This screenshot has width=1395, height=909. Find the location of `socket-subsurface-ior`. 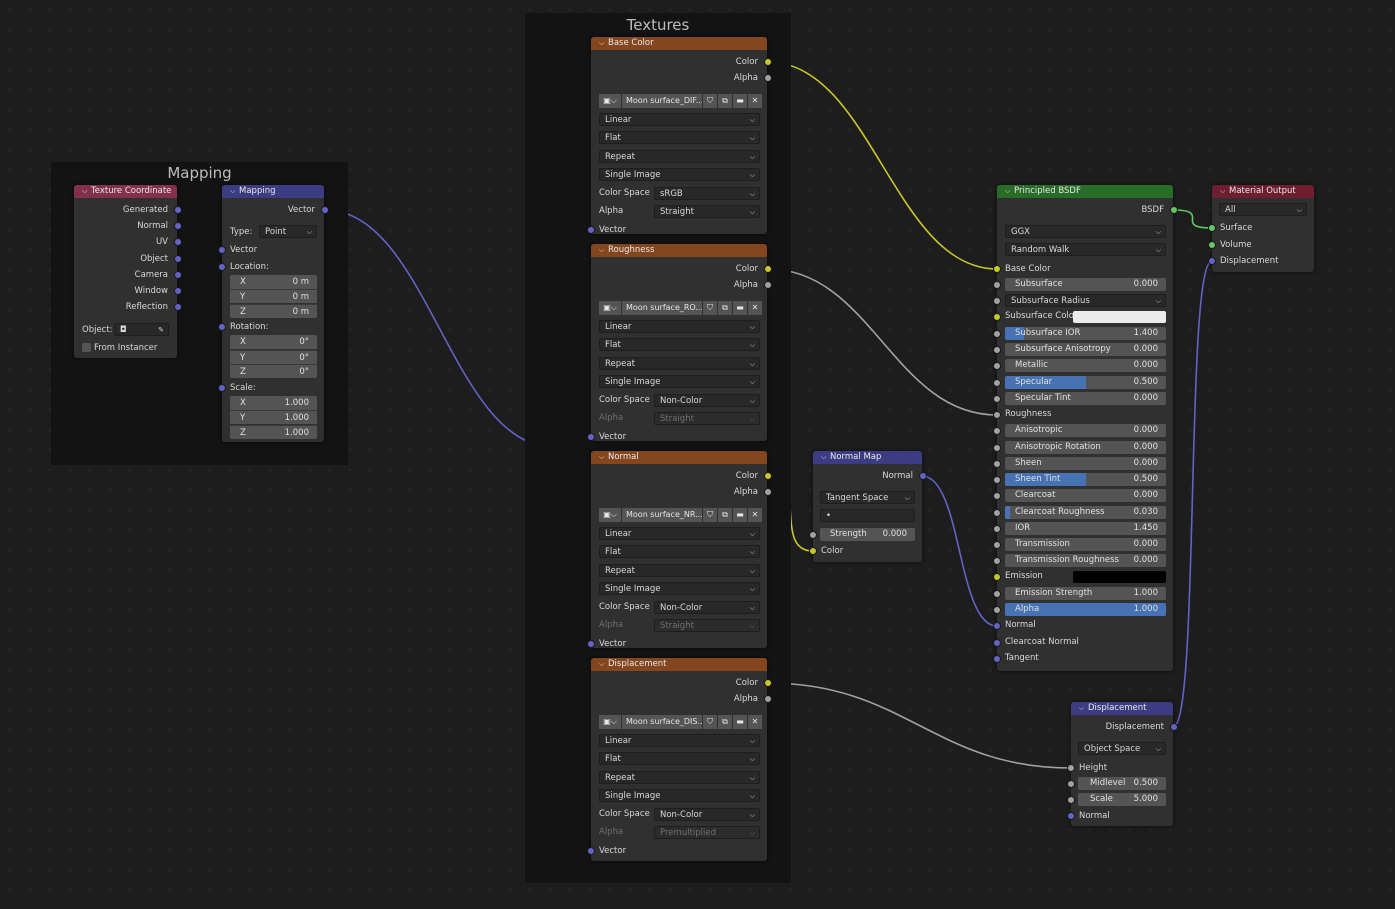

socket-subsurface-ior is located at coordinates (997, 334).